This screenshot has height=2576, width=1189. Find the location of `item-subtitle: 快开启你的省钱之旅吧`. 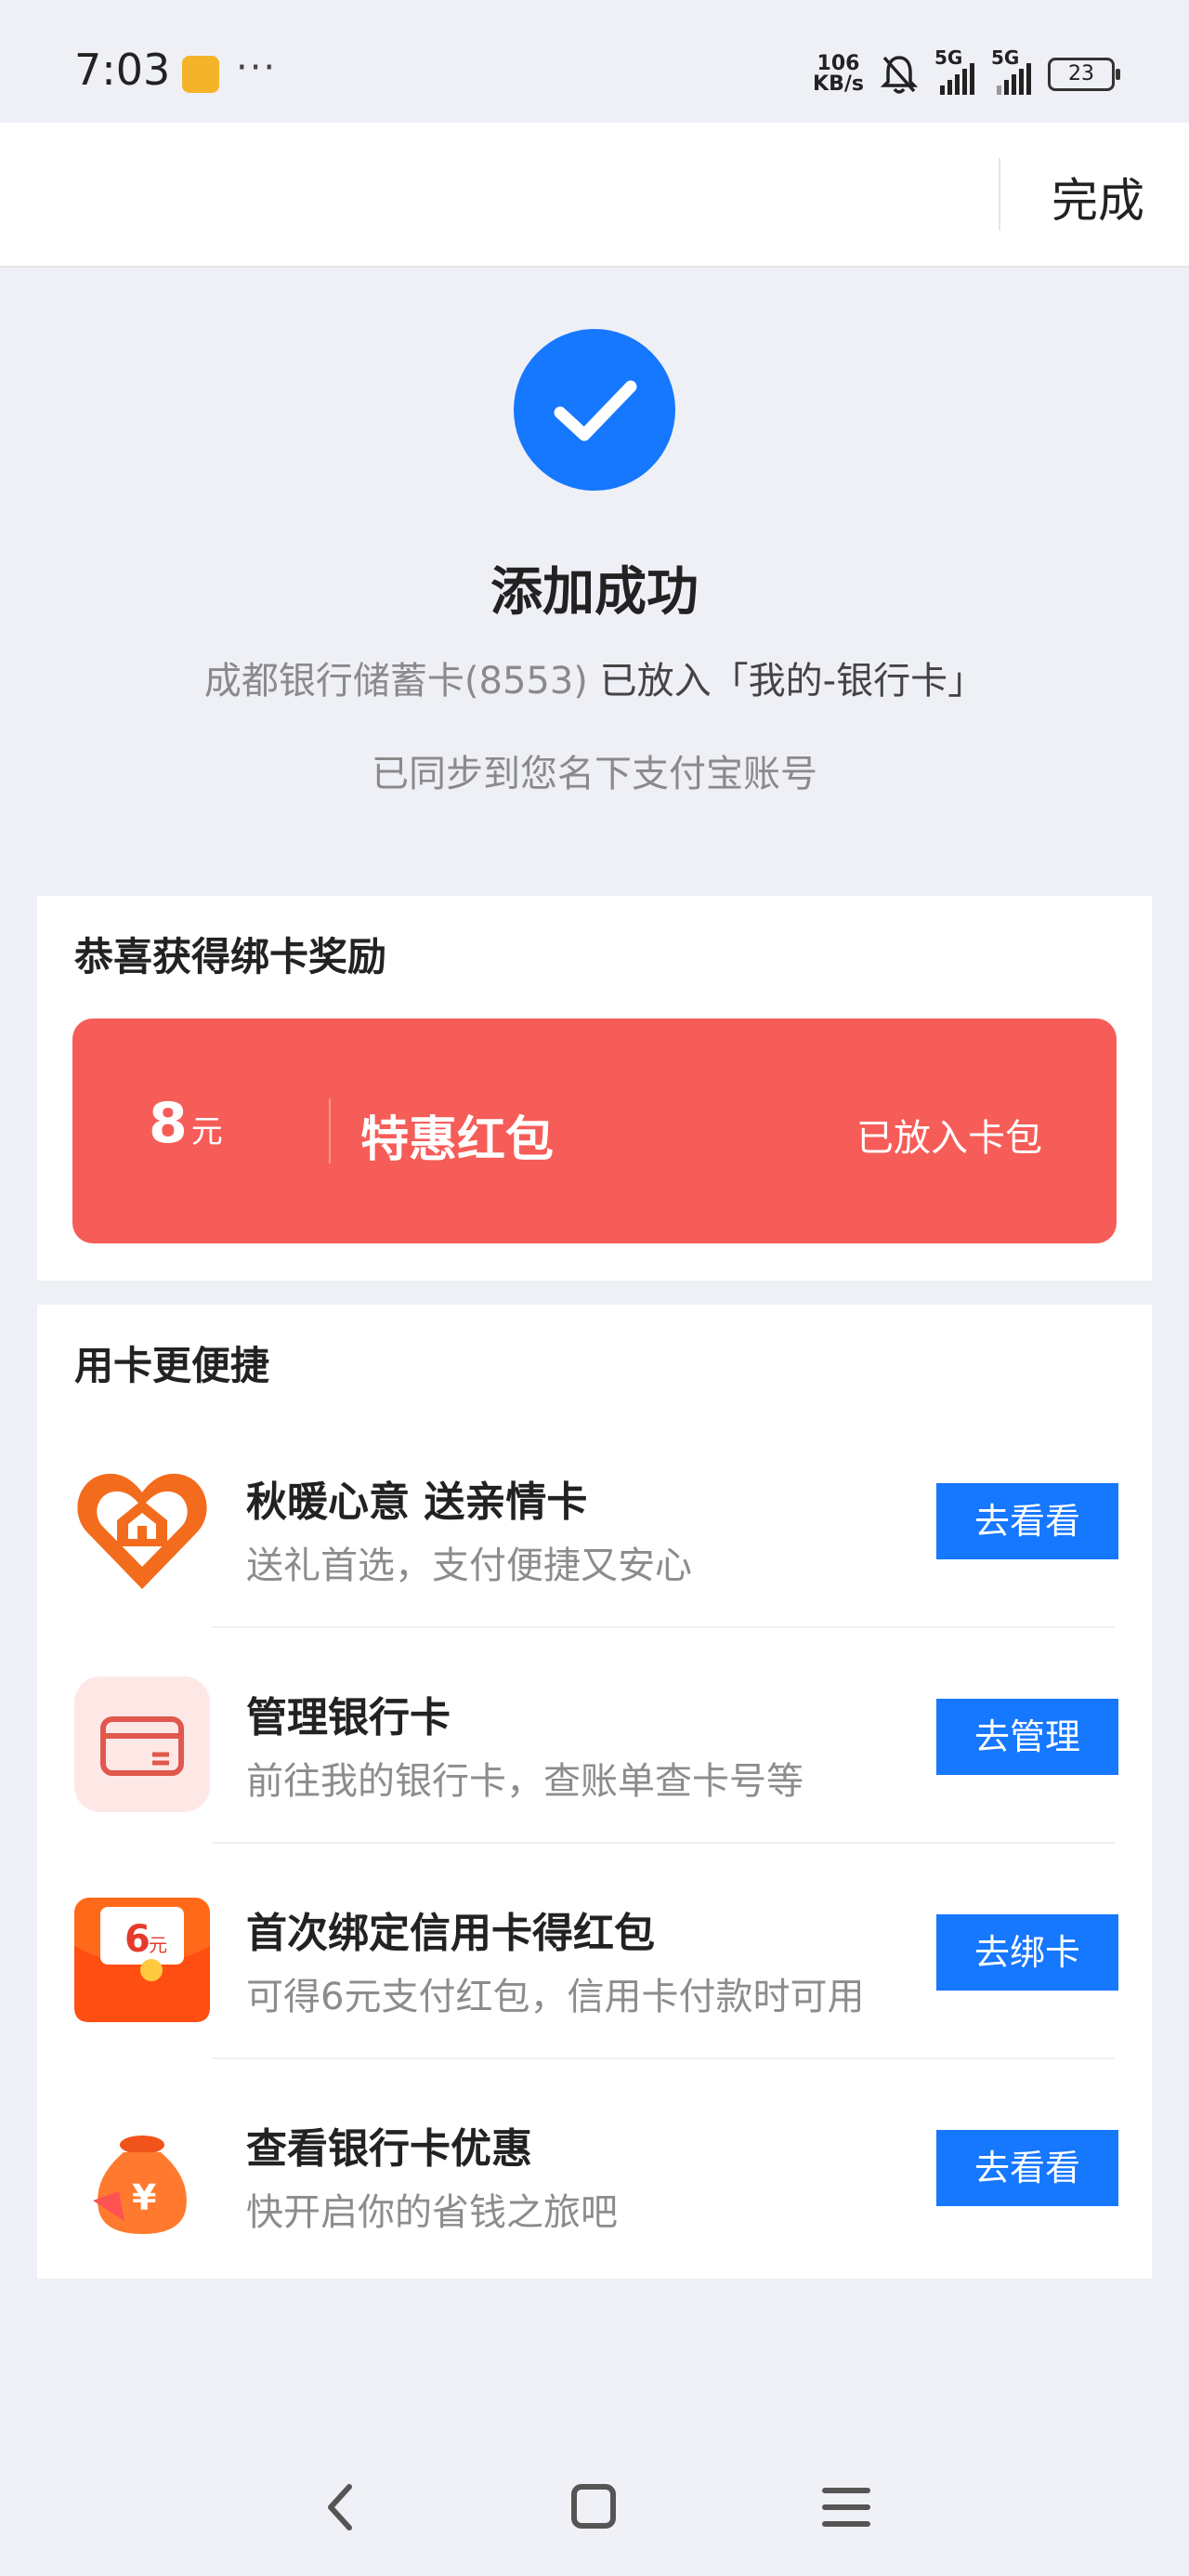

item-subtitle: 快开启你的省钱之旅吧 is located at coordinates (432, 2212).